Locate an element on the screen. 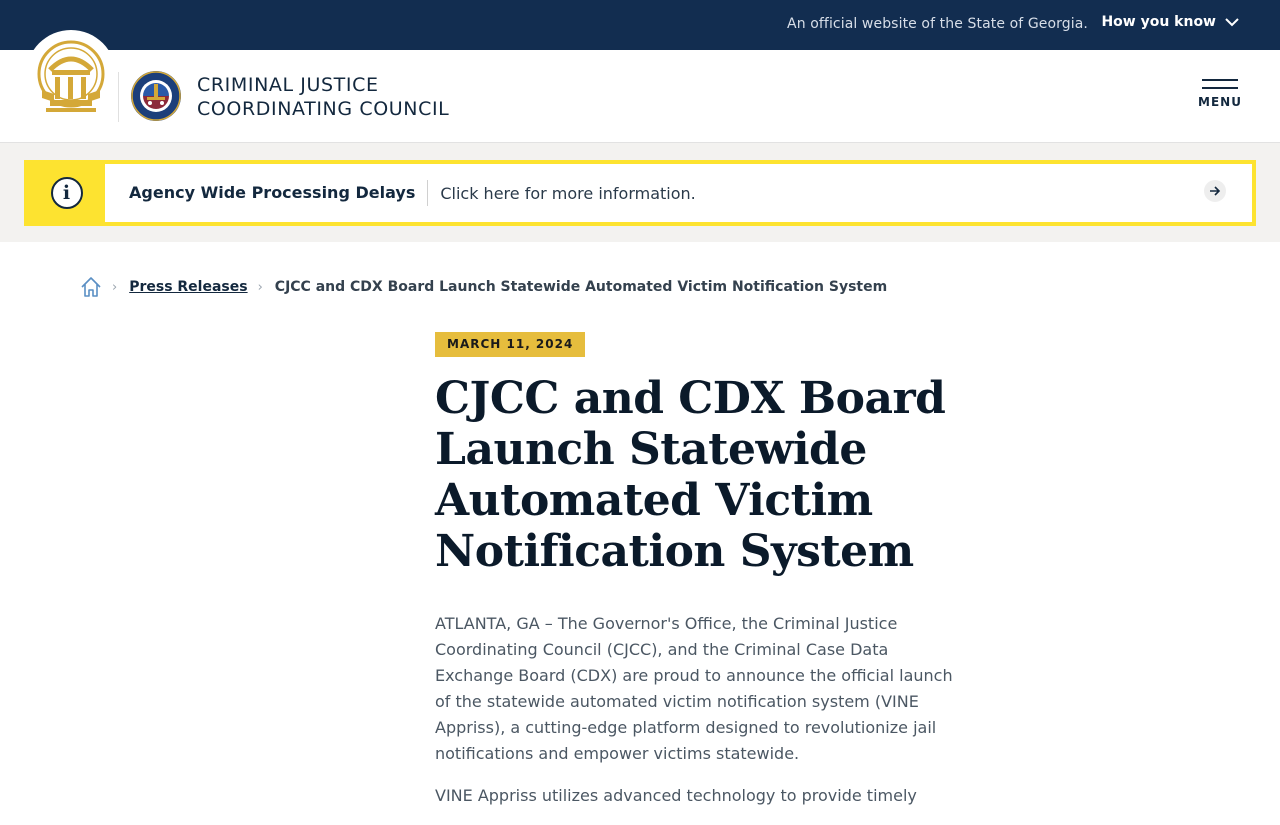 This screenshot has height=825, width=1280. home-icon is located at coordinates (91, 287).